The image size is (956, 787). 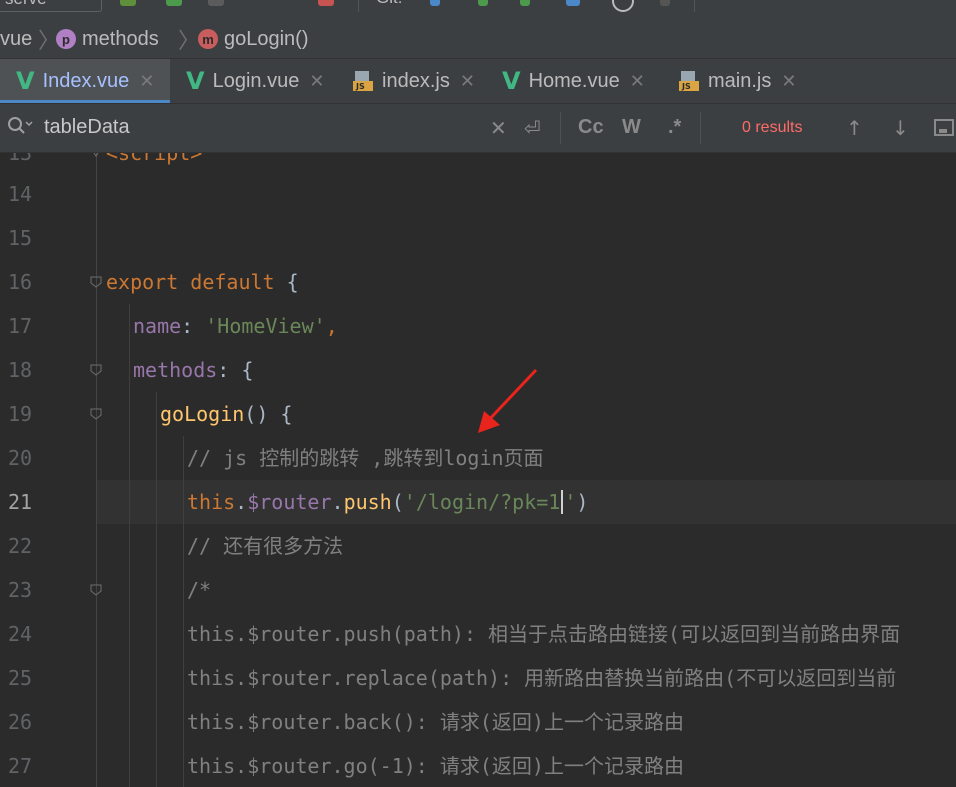 What do you see at coordinates (66, 39) in the screenshot?
I see `property-badge-icon: p` at bounding box center [66, 39].